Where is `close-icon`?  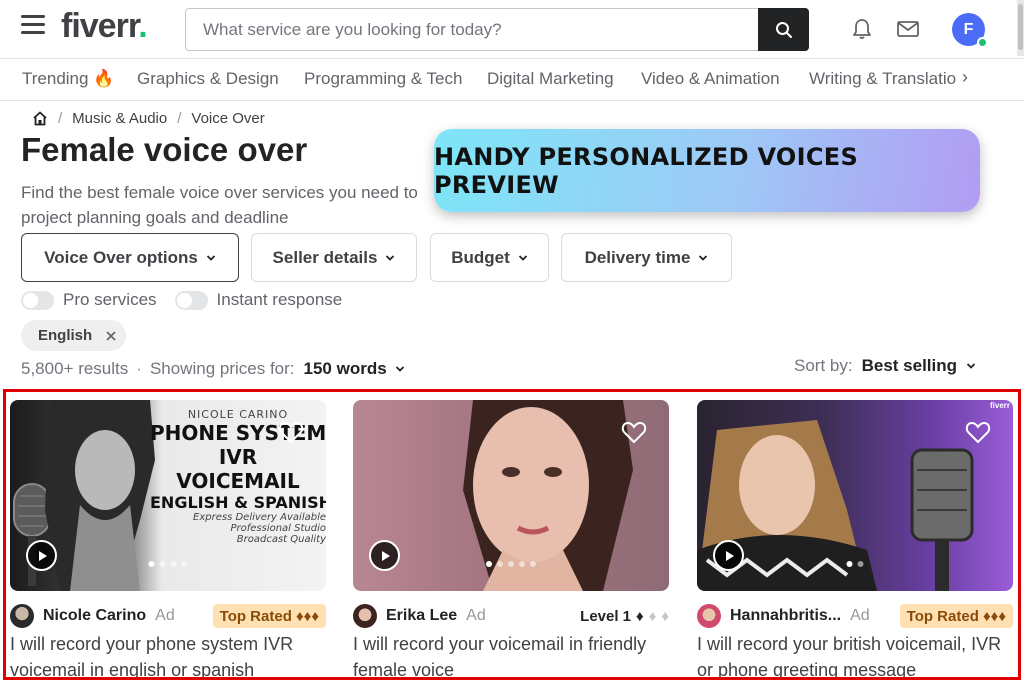 close-icon is located at coordinates (111, 335).